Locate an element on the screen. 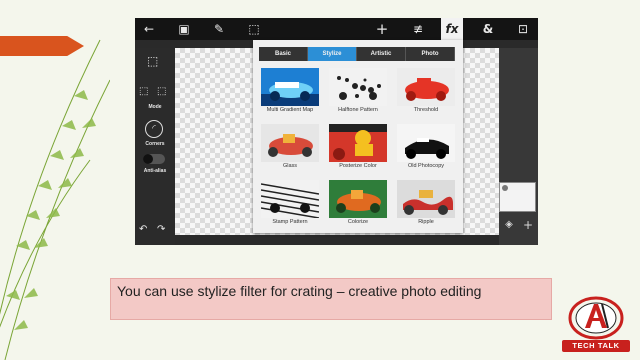 This screenshot has width=640, height=360. filter-thumb-threshold is located at coordinates (426, 87).